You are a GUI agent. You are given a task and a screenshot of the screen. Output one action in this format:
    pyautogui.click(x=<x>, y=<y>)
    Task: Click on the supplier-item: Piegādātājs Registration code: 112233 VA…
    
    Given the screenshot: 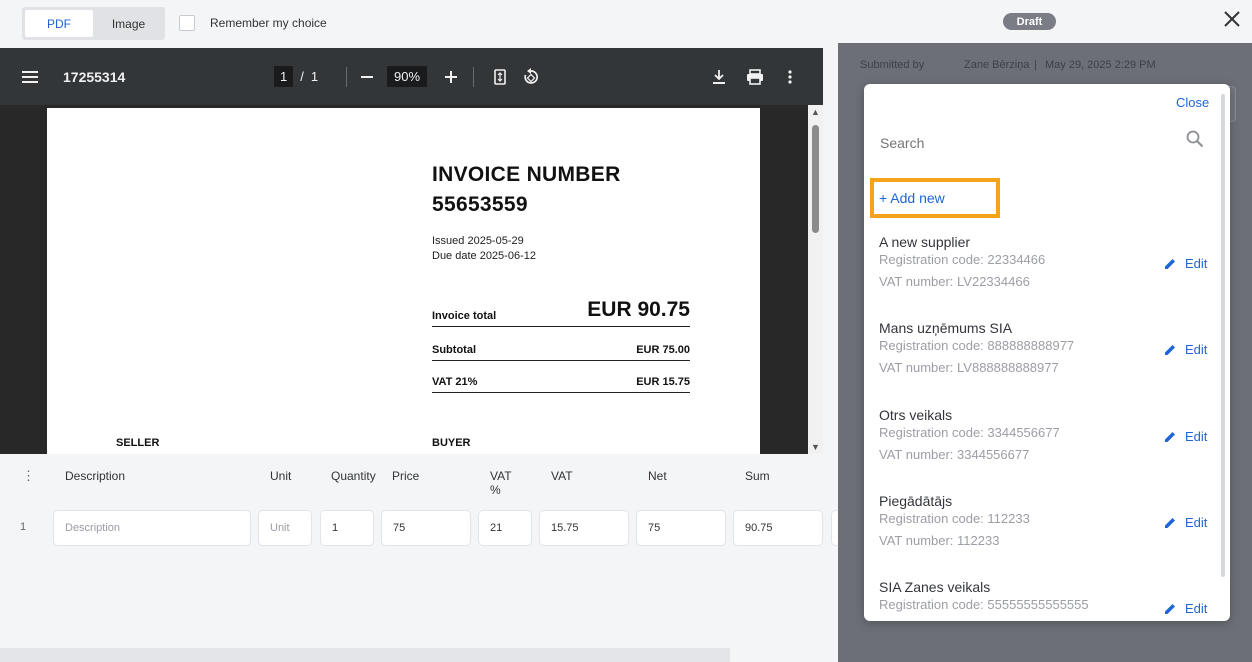 What is the action you would take?
    pyautogui.click(x=1044, y=528)
    